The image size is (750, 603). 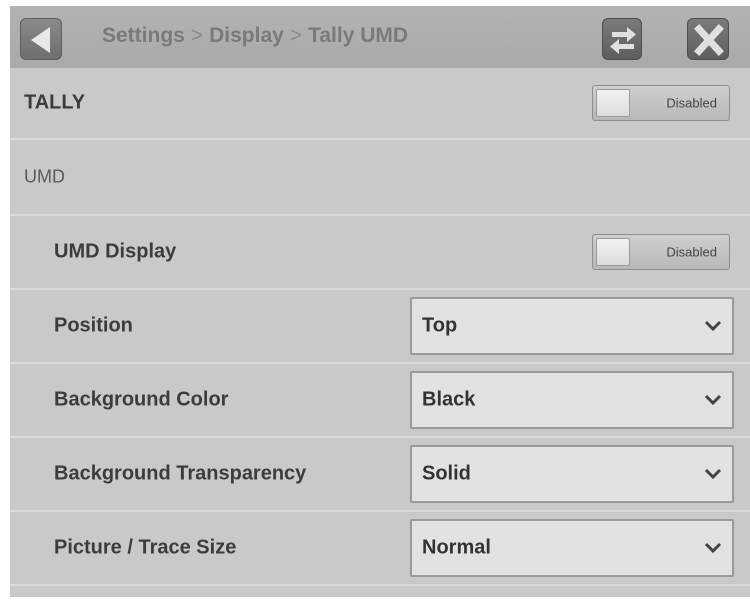 I want to click on umd-section-label: UMD, so click(x=44, y=176).